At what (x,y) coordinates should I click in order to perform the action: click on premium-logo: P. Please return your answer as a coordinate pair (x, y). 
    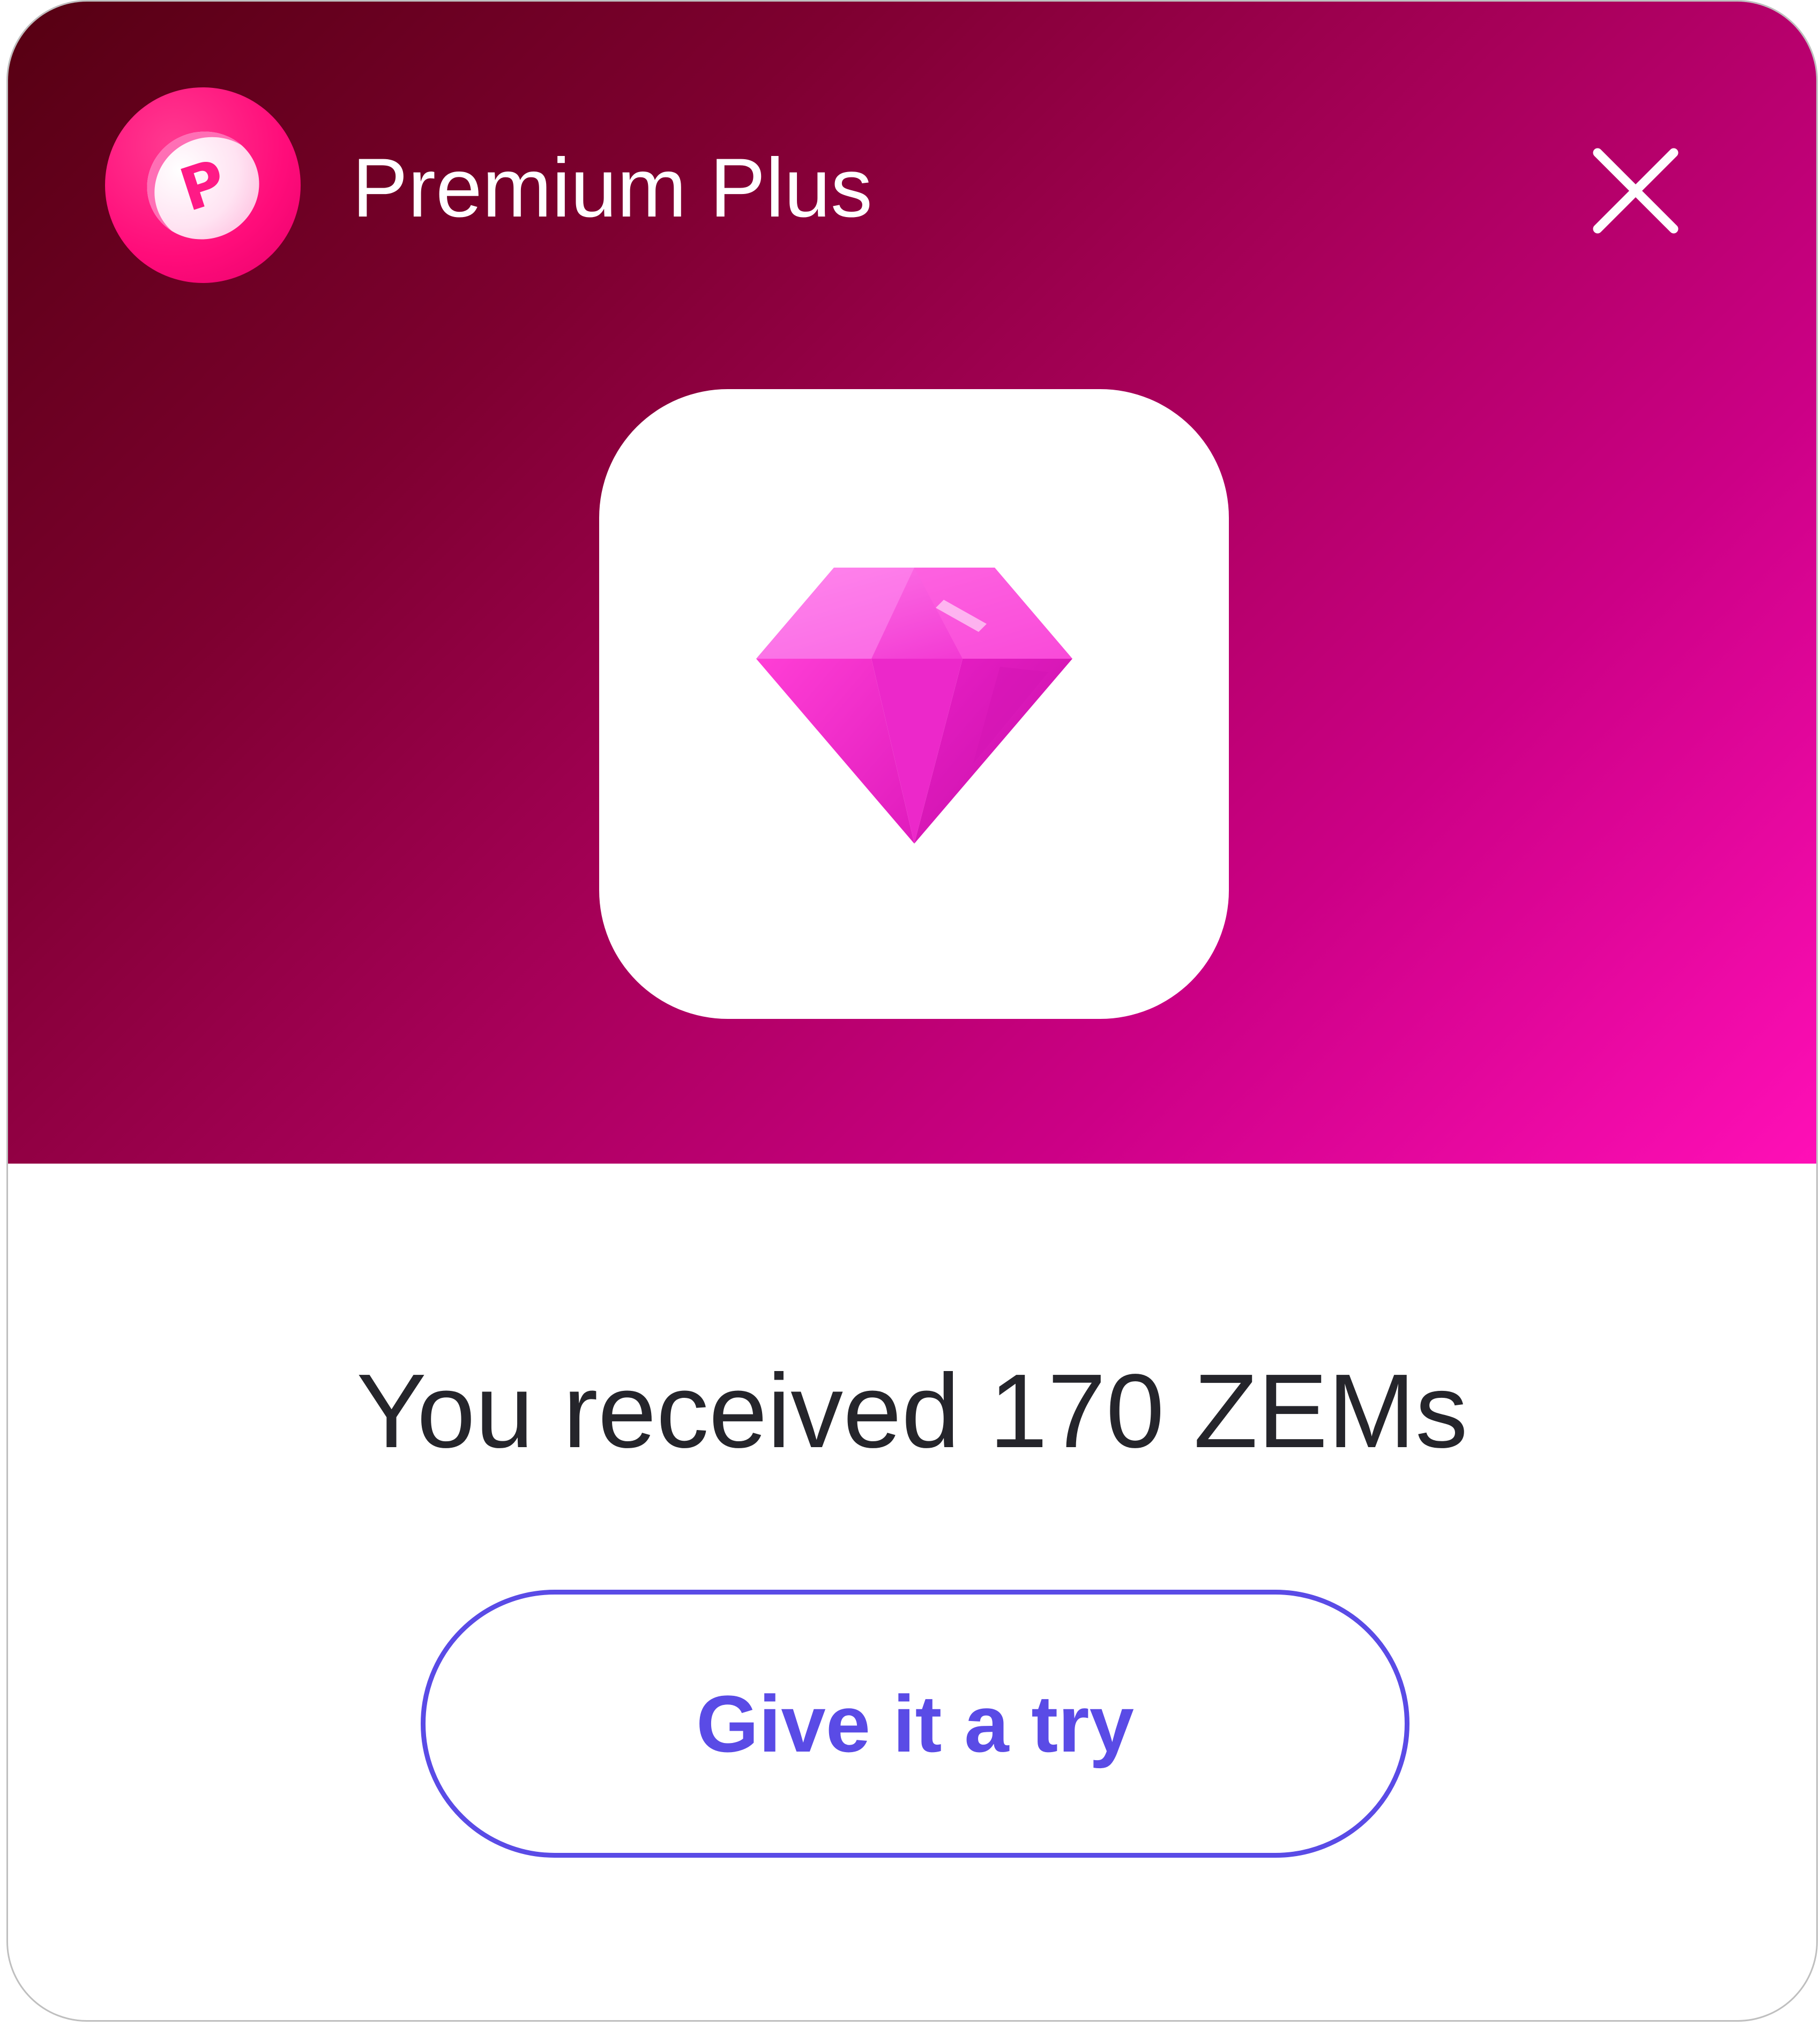
    Looking at the image, I should click on (203, 185).